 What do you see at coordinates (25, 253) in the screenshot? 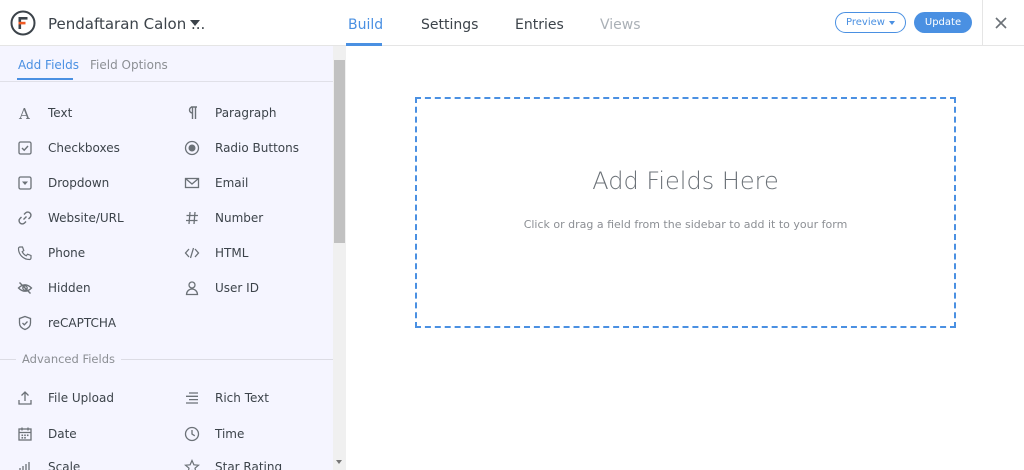
I see `phone-icon` at bounding box center [25, 253].